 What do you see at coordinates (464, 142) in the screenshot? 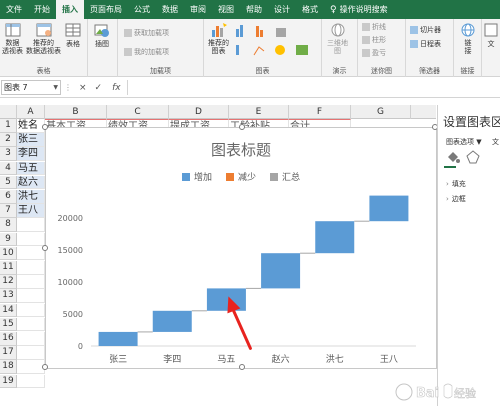
I see `chart-options-tab: 图表选项 ▼` at bounding box center [464, 142].